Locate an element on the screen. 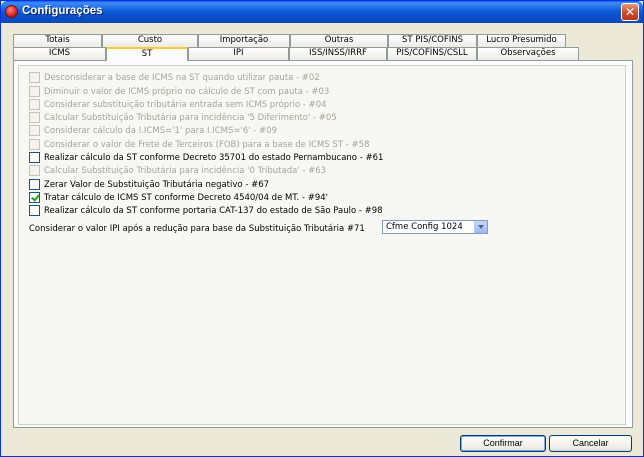 The image size is (644, 457). chevron-down-icon is located at coordinates (480, 227).